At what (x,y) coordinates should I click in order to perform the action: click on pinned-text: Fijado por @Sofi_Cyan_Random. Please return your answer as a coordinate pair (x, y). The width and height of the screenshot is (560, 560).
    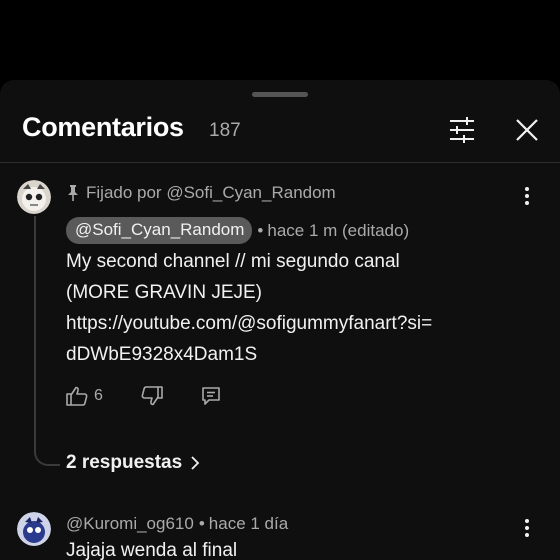
    Looking at the image, I should click on (211, 192).